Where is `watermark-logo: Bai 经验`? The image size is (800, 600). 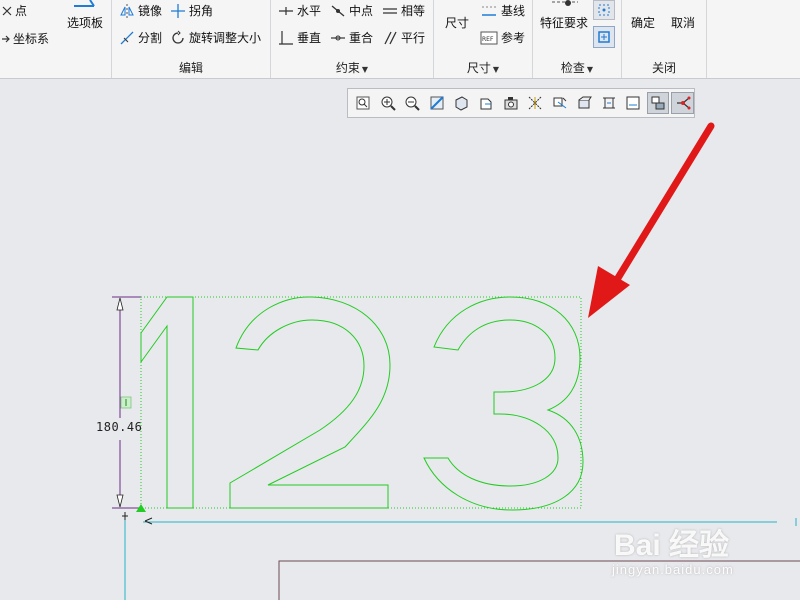 watermark-logo: Bai 经验 is located at coordinates (672, 545).